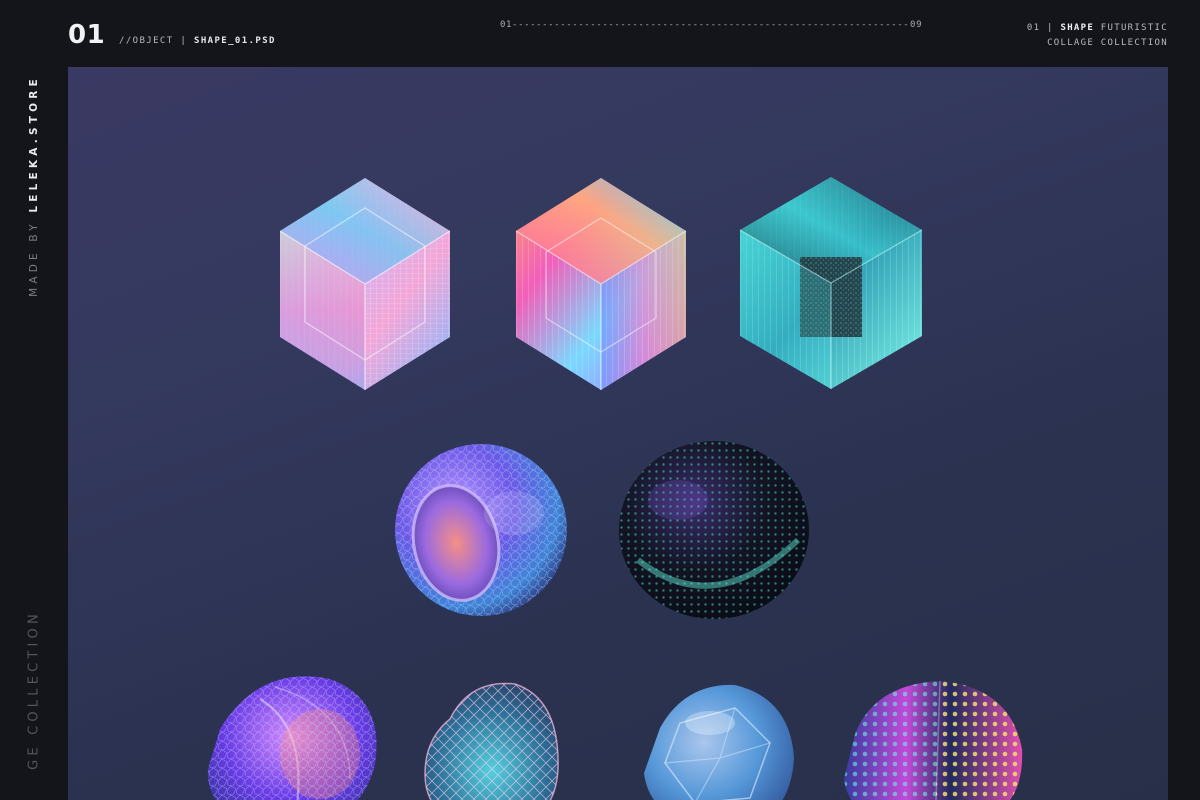 Image resolution: width=1200 pixels, height=800 pixels. Describe the element at coordinates (1043, 28) in the screenshot. I see `collection-index: 01 |` at that location.